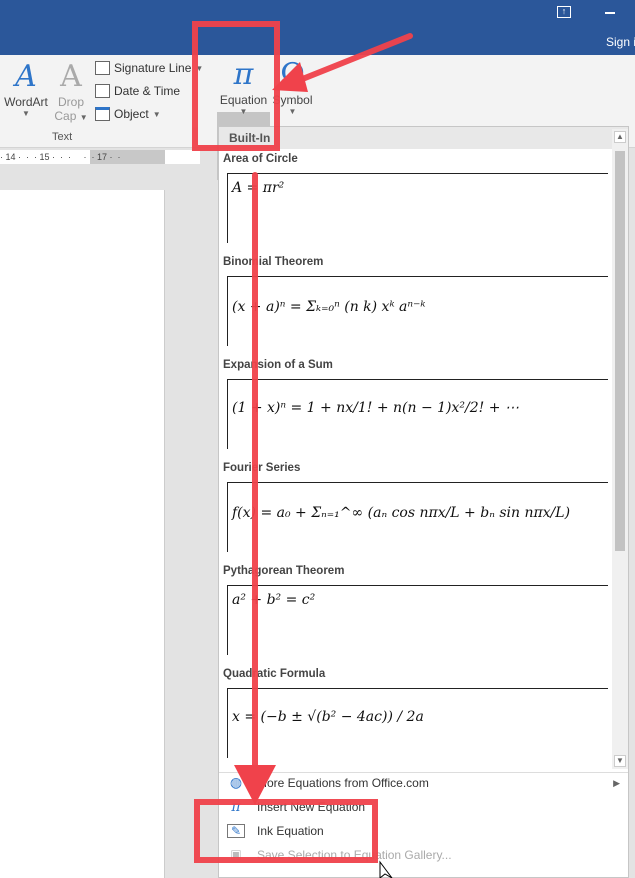  What do you see at coordinates (620, 137) in the screenshot?
I see `scroll-up-icon: ▲` at bounding box center [620, 137].